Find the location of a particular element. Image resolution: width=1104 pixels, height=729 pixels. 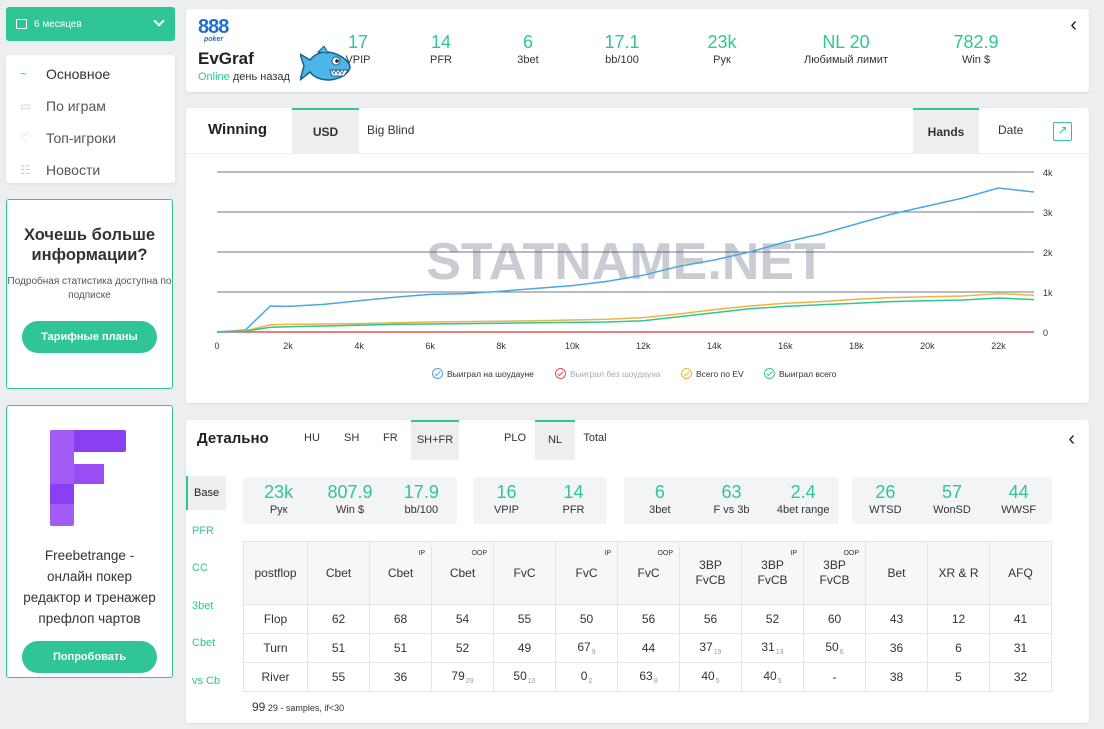

tariff-plans-button: Тарифные планы is located at coordinates (89, 337).